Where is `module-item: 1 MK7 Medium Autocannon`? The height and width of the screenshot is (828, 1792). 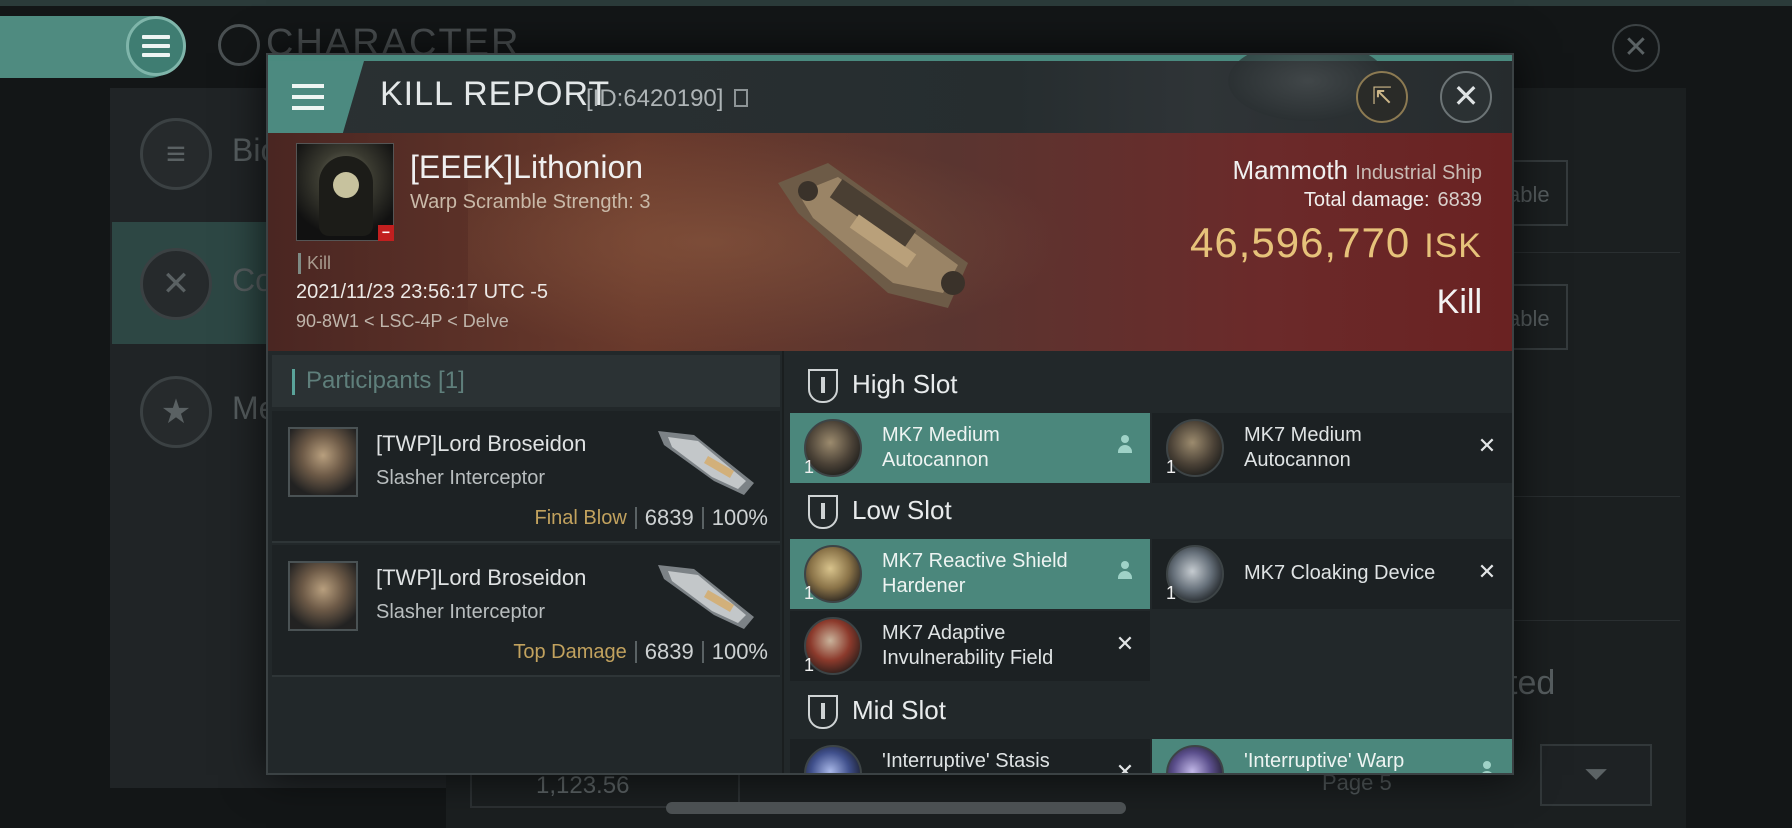 module-item: 1 MK7 Medium Autocannon is located at coordinates (970, 448).